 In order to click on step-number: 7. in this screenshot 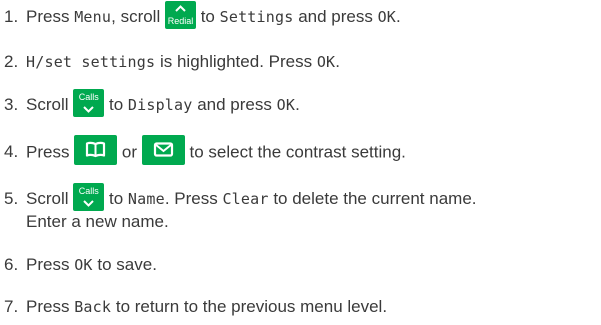, I will do `click(11, 306)`.